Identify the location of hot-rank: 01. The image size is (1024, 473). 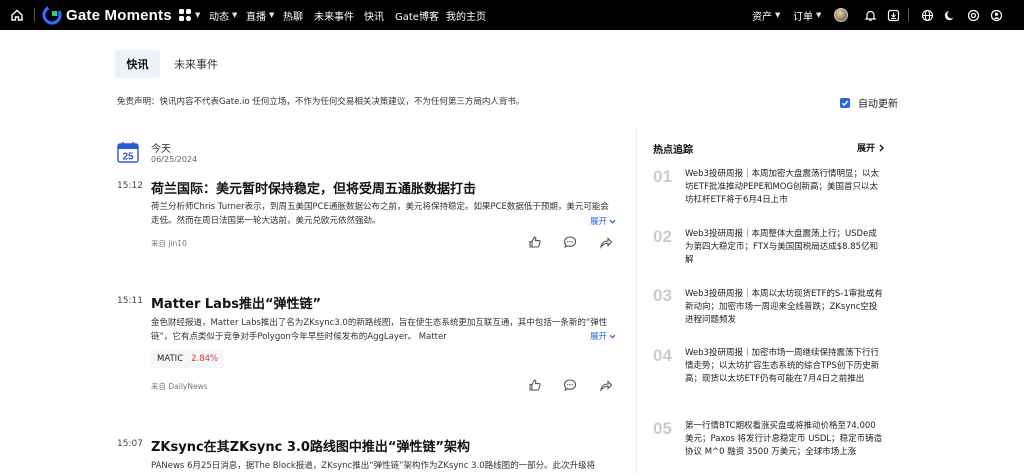
(662, 176).